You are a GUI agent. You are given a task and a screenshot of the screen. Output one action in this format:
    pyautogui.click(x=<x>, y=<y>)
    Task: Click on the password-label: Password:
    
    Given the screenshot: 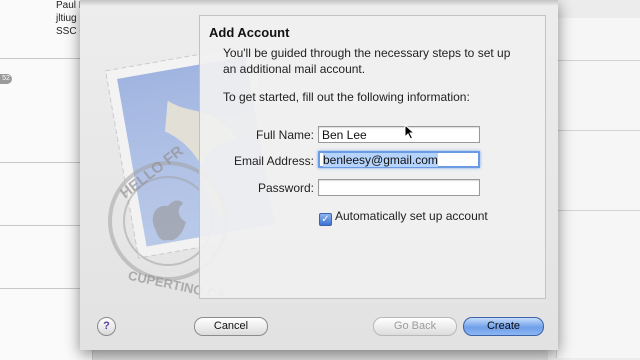 What is the action you would take?
    pyautogui.click(x=285, y=188)
    